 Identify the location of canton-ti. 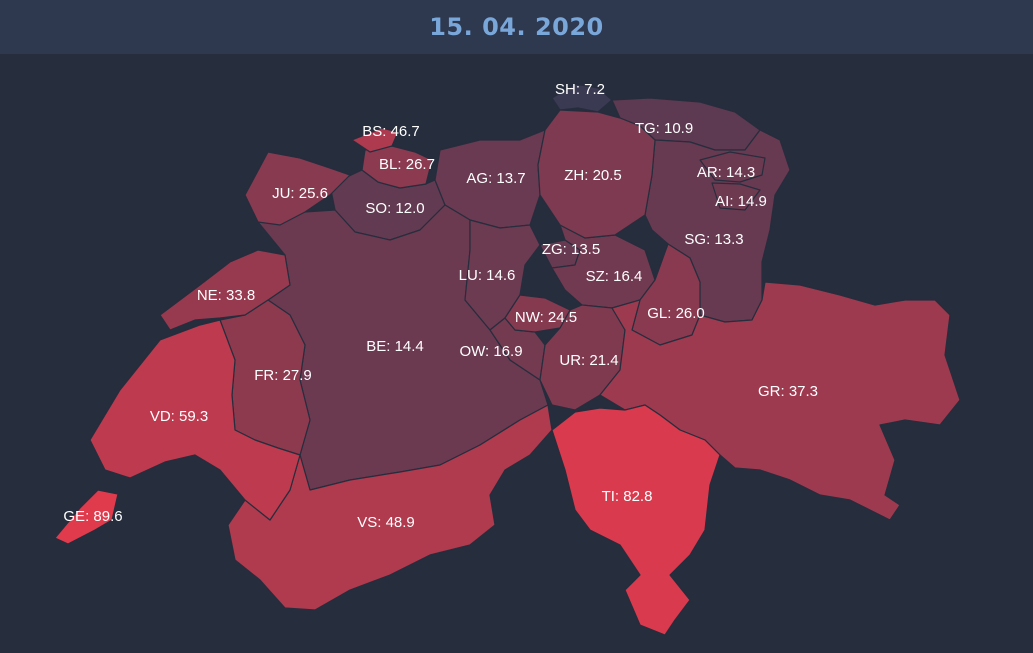
(636, 520).